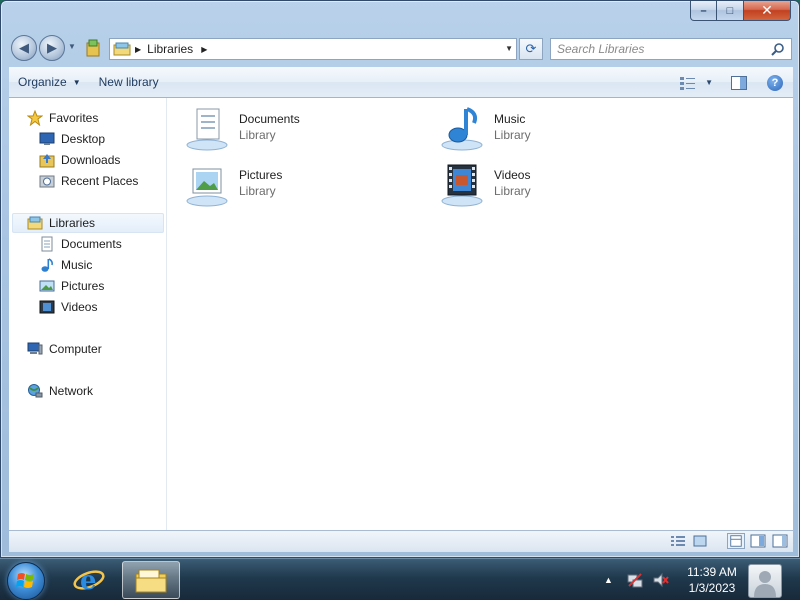 This screenshot has width=800, height=600. Describe the element at coordinates (635, 580) in the screenshot. I see `network-status-icon` at that location.